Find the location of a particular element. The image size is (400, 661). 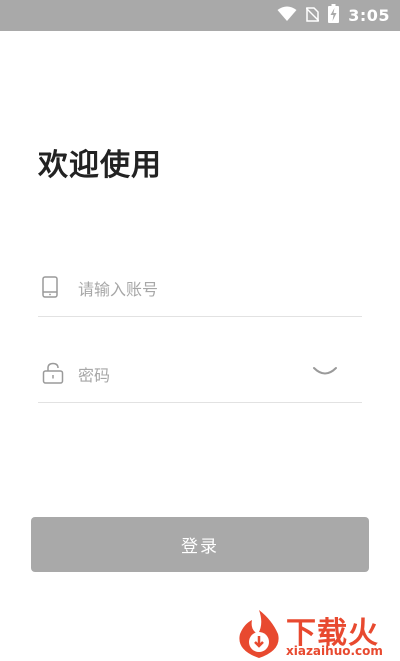

password-field is located at coordinates (200, 379).